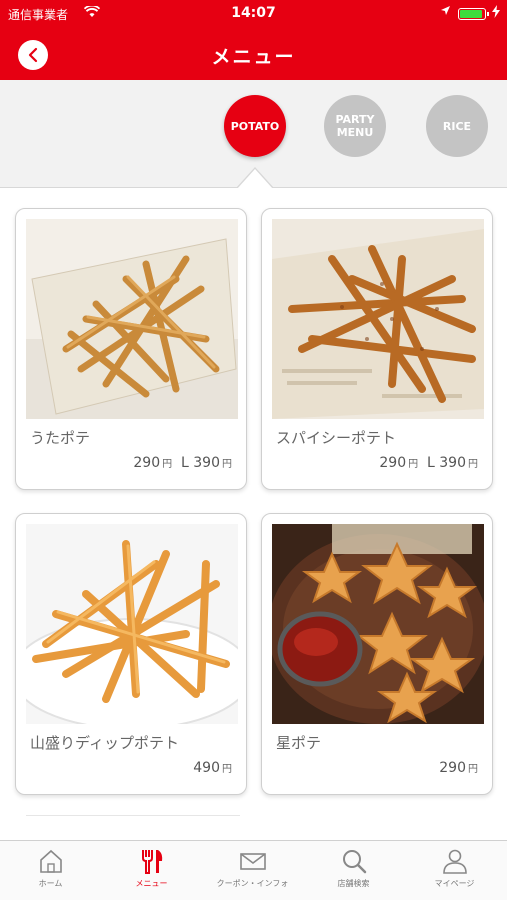  I want to click on tab-store-search: 店舗検索, so click(353, 871).